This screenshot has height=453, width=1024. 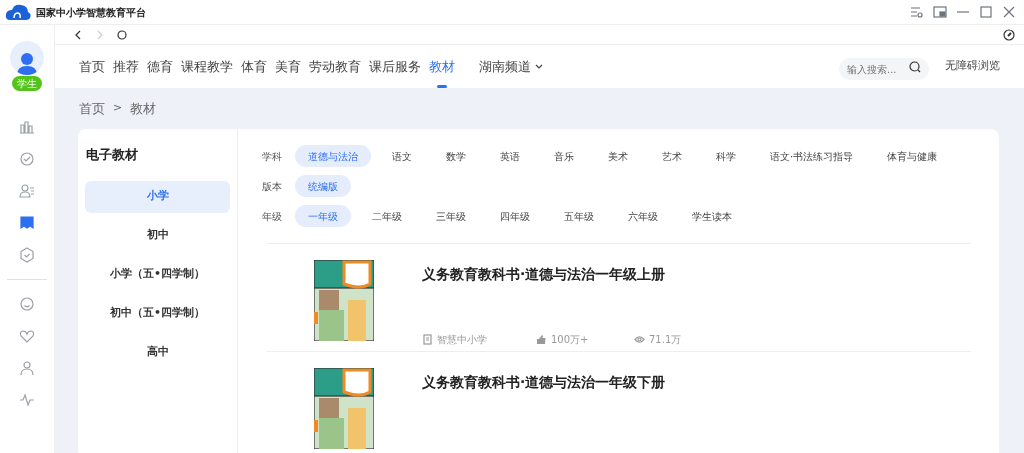 I want to click on filter-label: 年级, so click(x=272, y=216).